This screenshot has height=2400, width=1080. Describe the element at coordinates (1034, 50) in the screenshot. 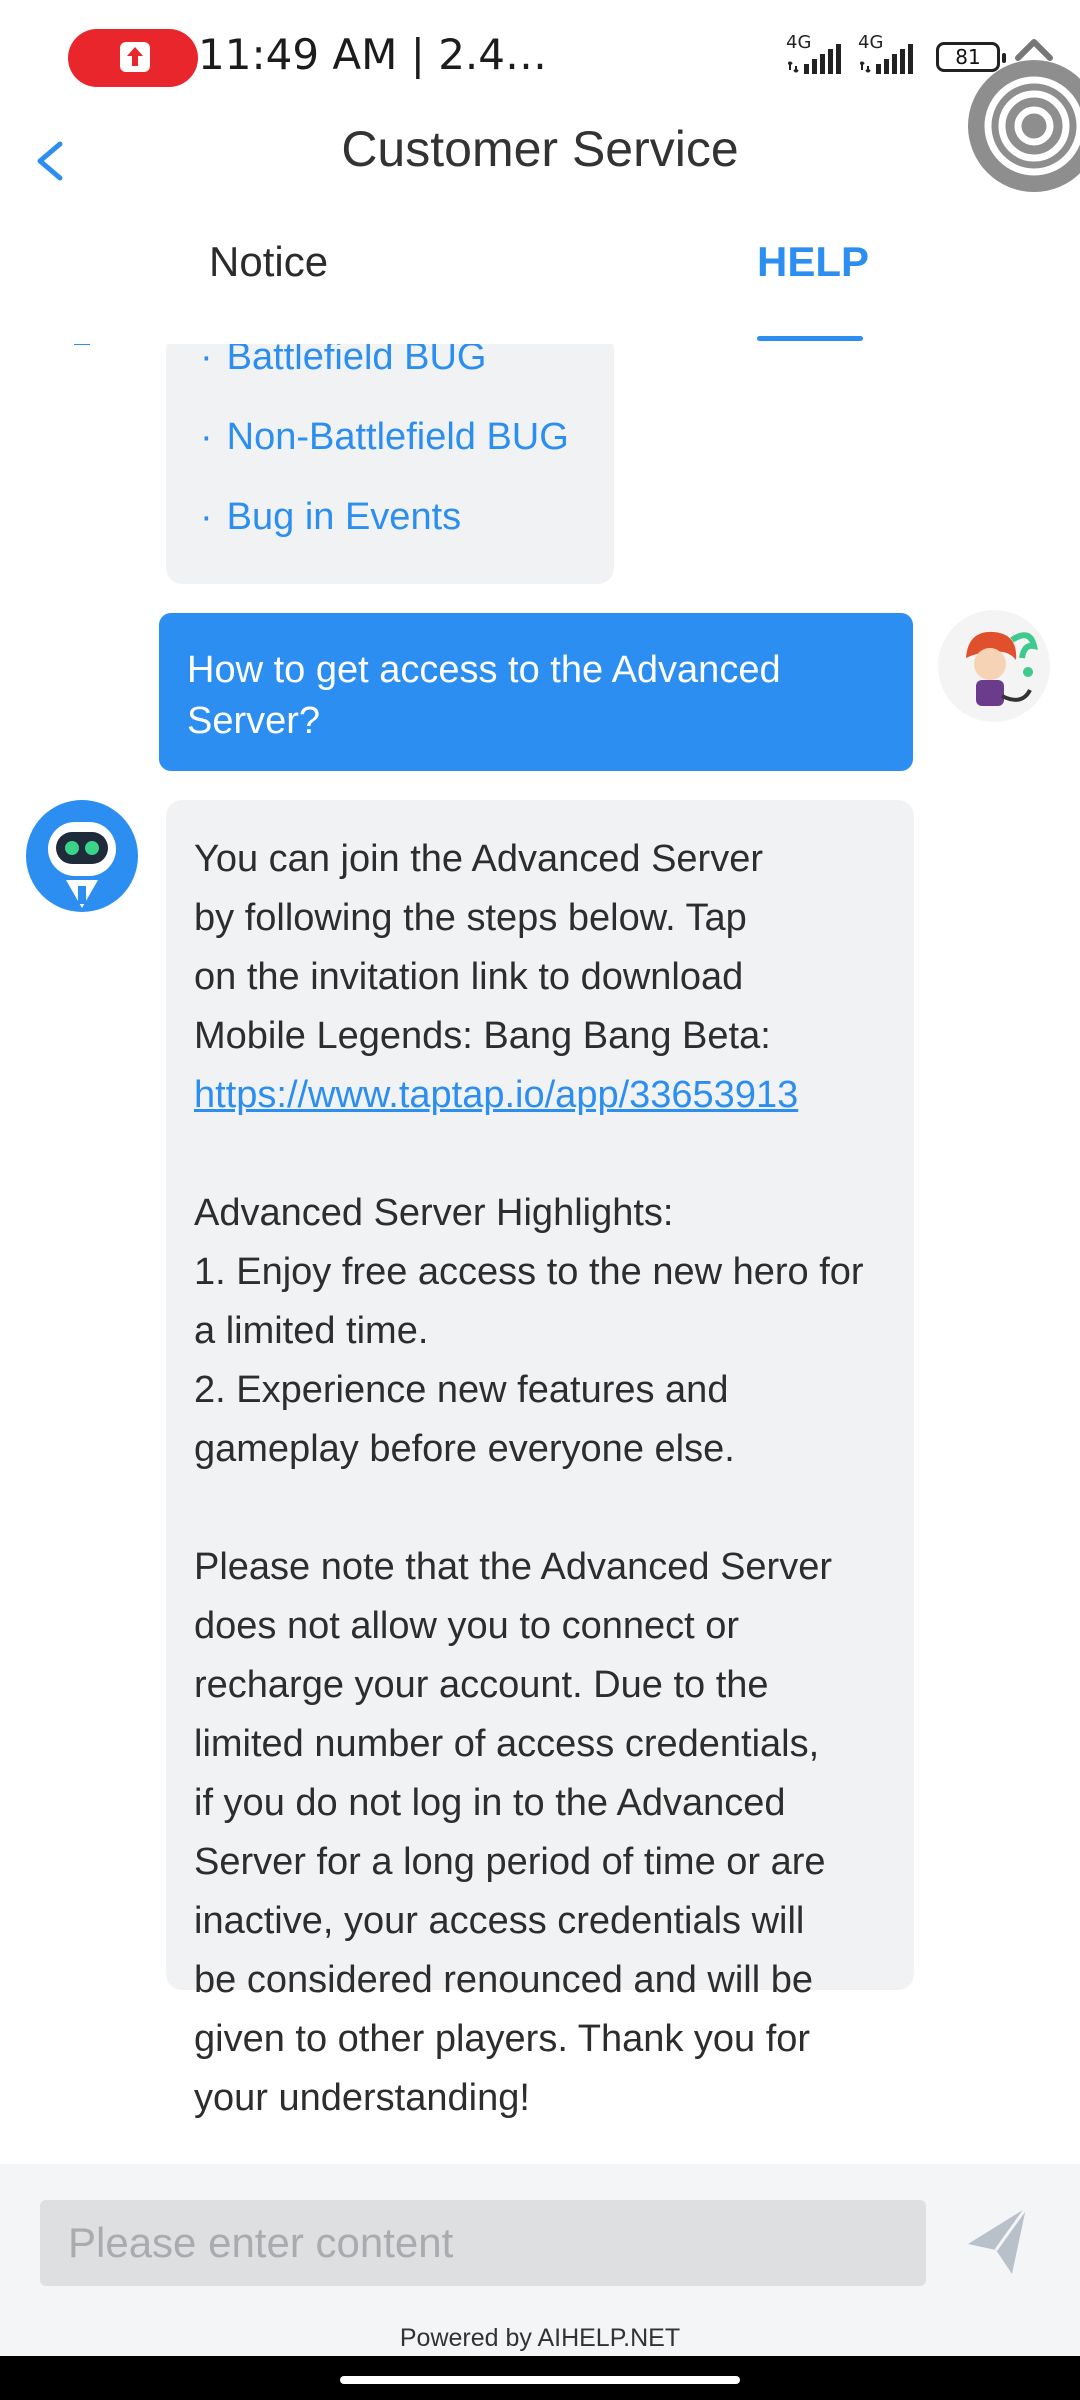

I see `chevron-up-icon` at that location.